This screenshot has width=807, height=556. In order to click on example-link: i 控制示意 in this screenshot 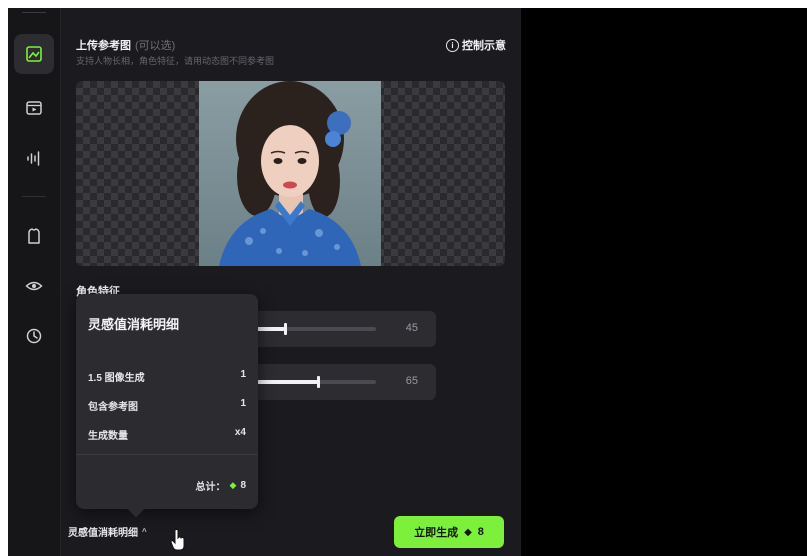, I will do `click(476, 45)`.